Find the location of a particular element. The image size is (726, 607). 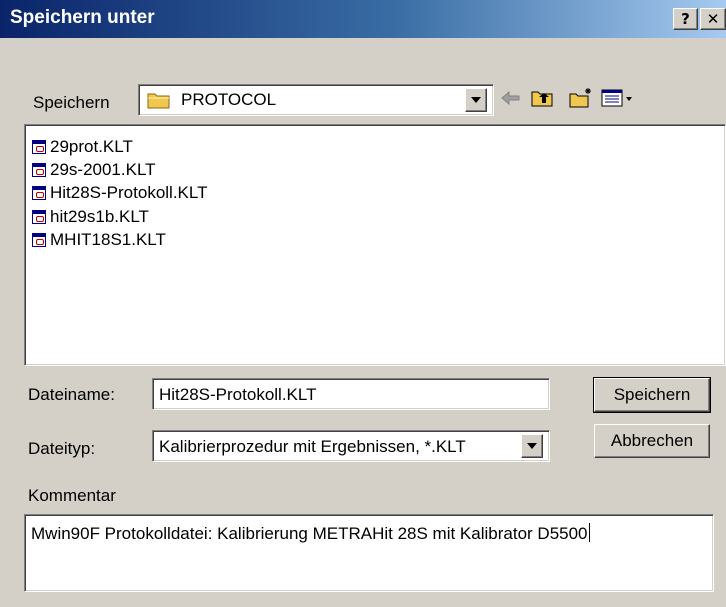

save-in-folder-name: PROTOCOL is located at coordinates (229, 99).